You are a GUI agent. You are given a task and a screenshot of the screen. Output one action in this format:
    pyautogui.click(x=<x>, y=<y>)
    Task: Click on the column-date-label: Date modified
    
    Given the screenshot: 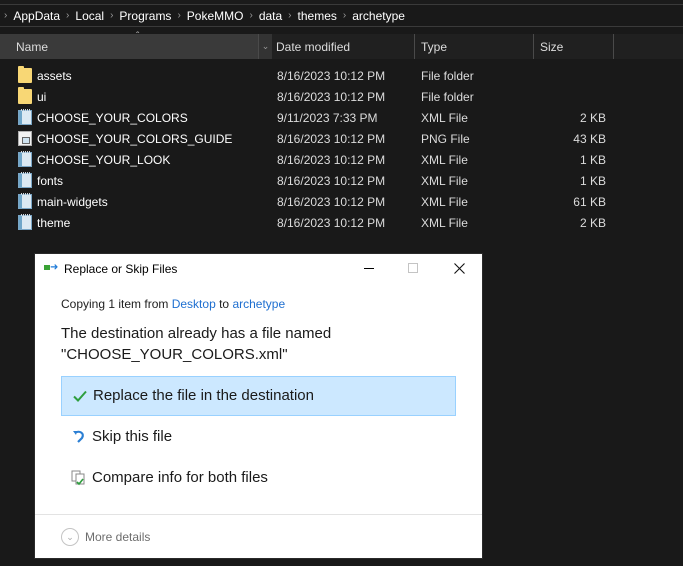 What is the action you would take?
    pyautogui.click(x=313, y=46)
    